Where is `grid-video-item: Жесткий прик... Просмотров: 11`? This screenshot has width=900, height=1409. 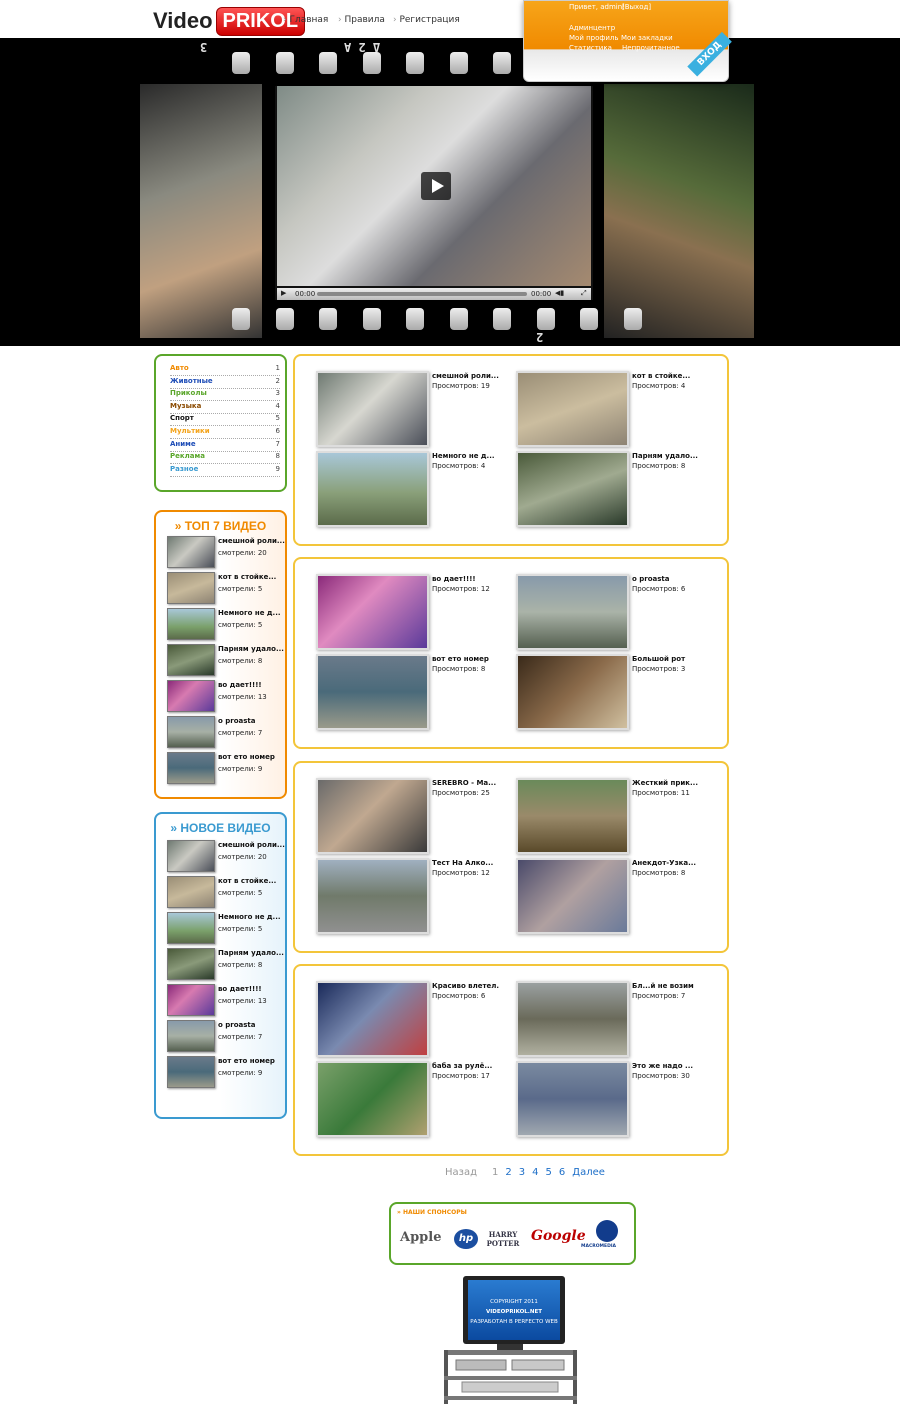
grid-video-item: Жесткий прик... Просмотров: 11 is located at coordinates (616, 816).